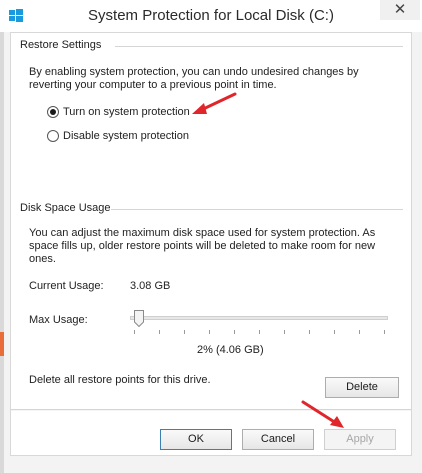 This screenshot has width=422, height=473. Describe the element at coordinates (230, 350) in the screenshot. I see `max-usage-readout: 2% (4.06 GB)` at that location.